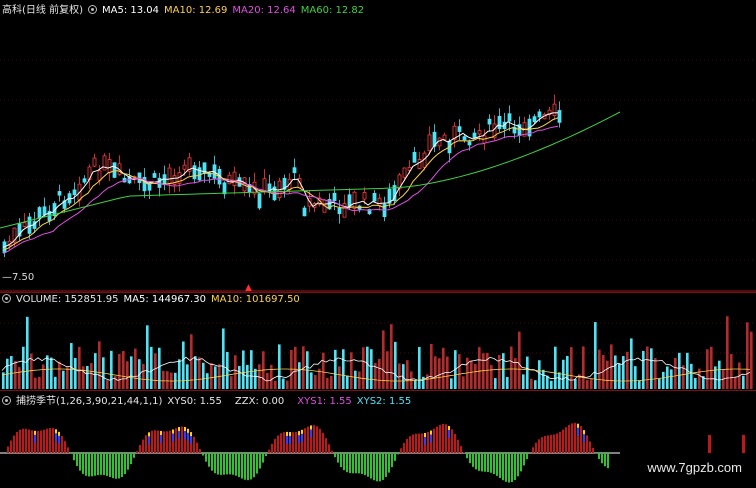 This screenshot has width=756, height=488. What do you see at coordinates (6, 400) in the screenshot?
I see `indicator-settings-icon` at bounding box center [6, 400].